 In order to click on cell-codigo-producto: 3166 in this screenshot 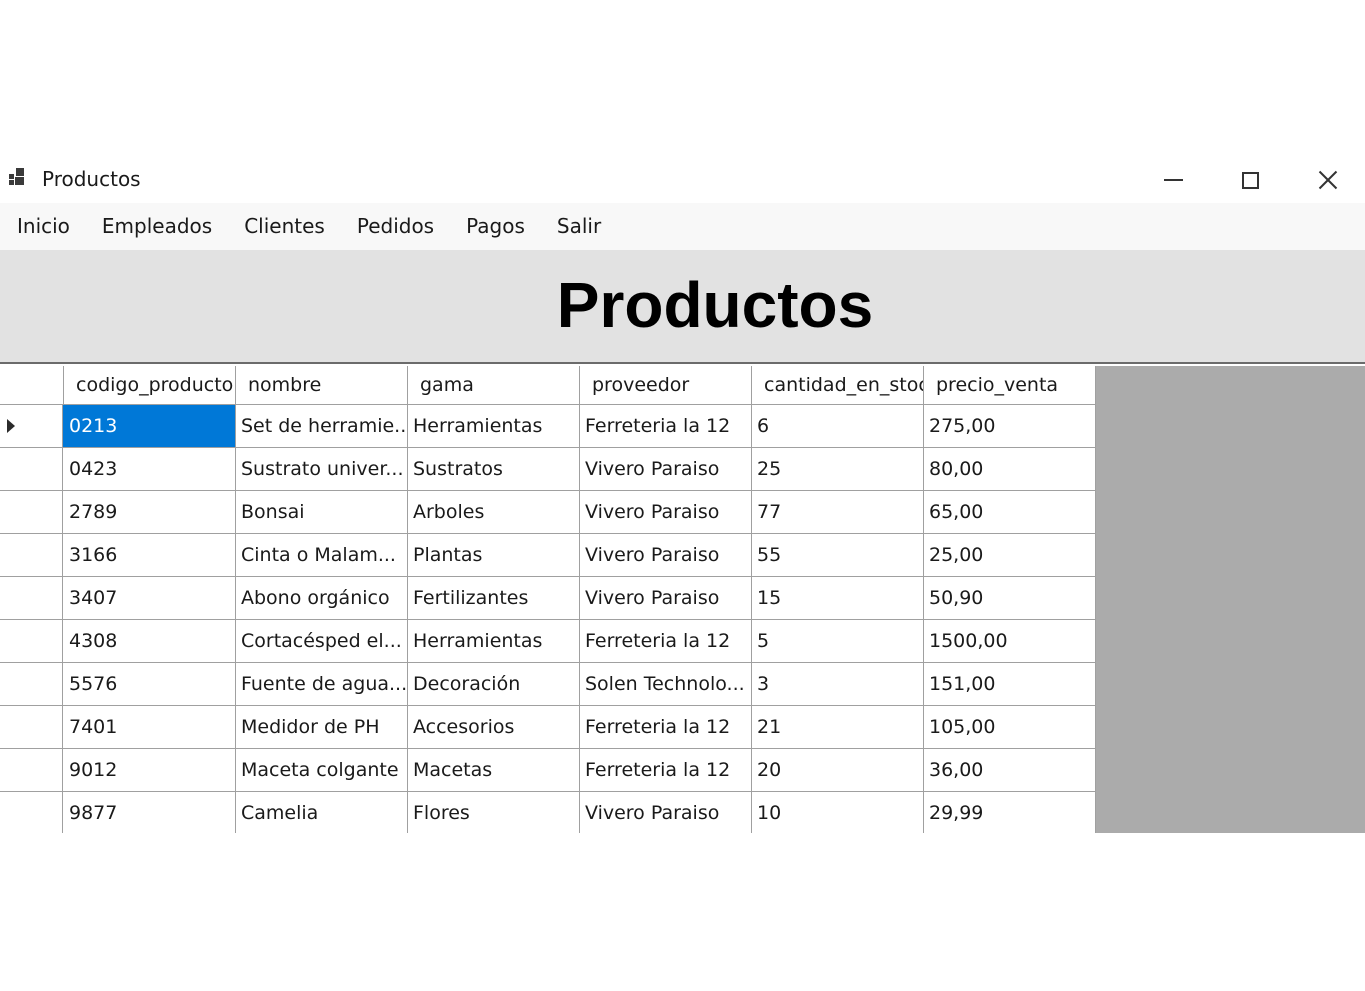, I will do `click(149, 555)`.